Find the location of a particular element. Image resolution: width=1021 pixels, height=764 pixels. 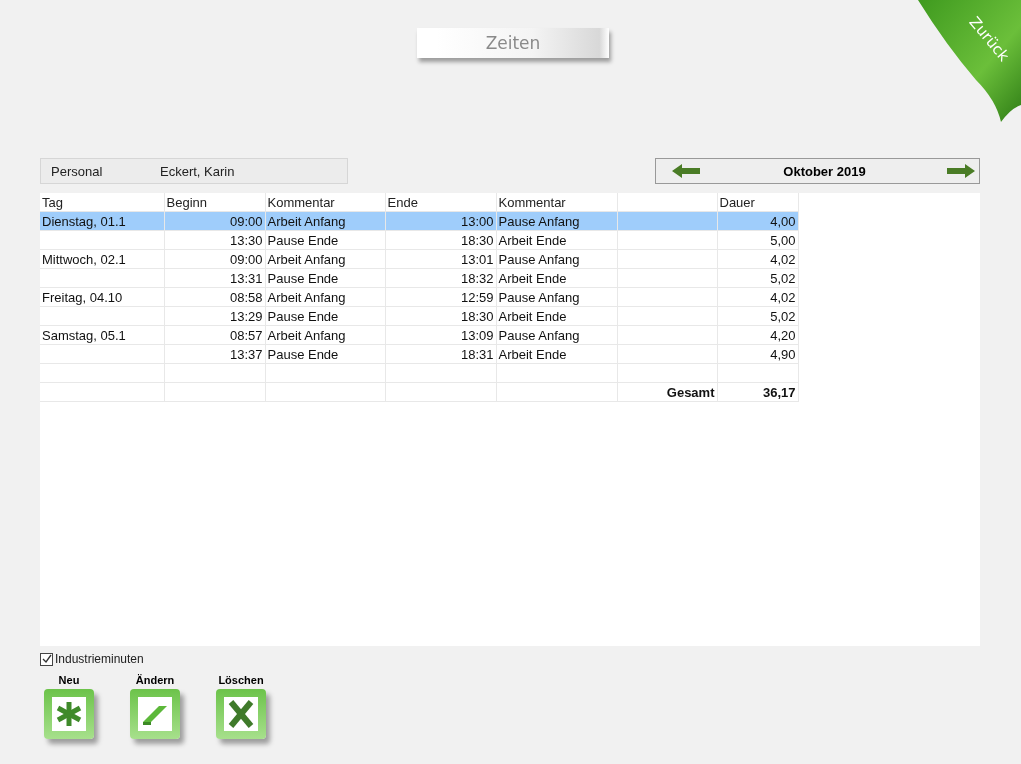

table-row: Freitag, 04.10 08:58 Arbeit Anfang 12:59 Pause Anfang 4,02 is located at coordinates (419, 297).